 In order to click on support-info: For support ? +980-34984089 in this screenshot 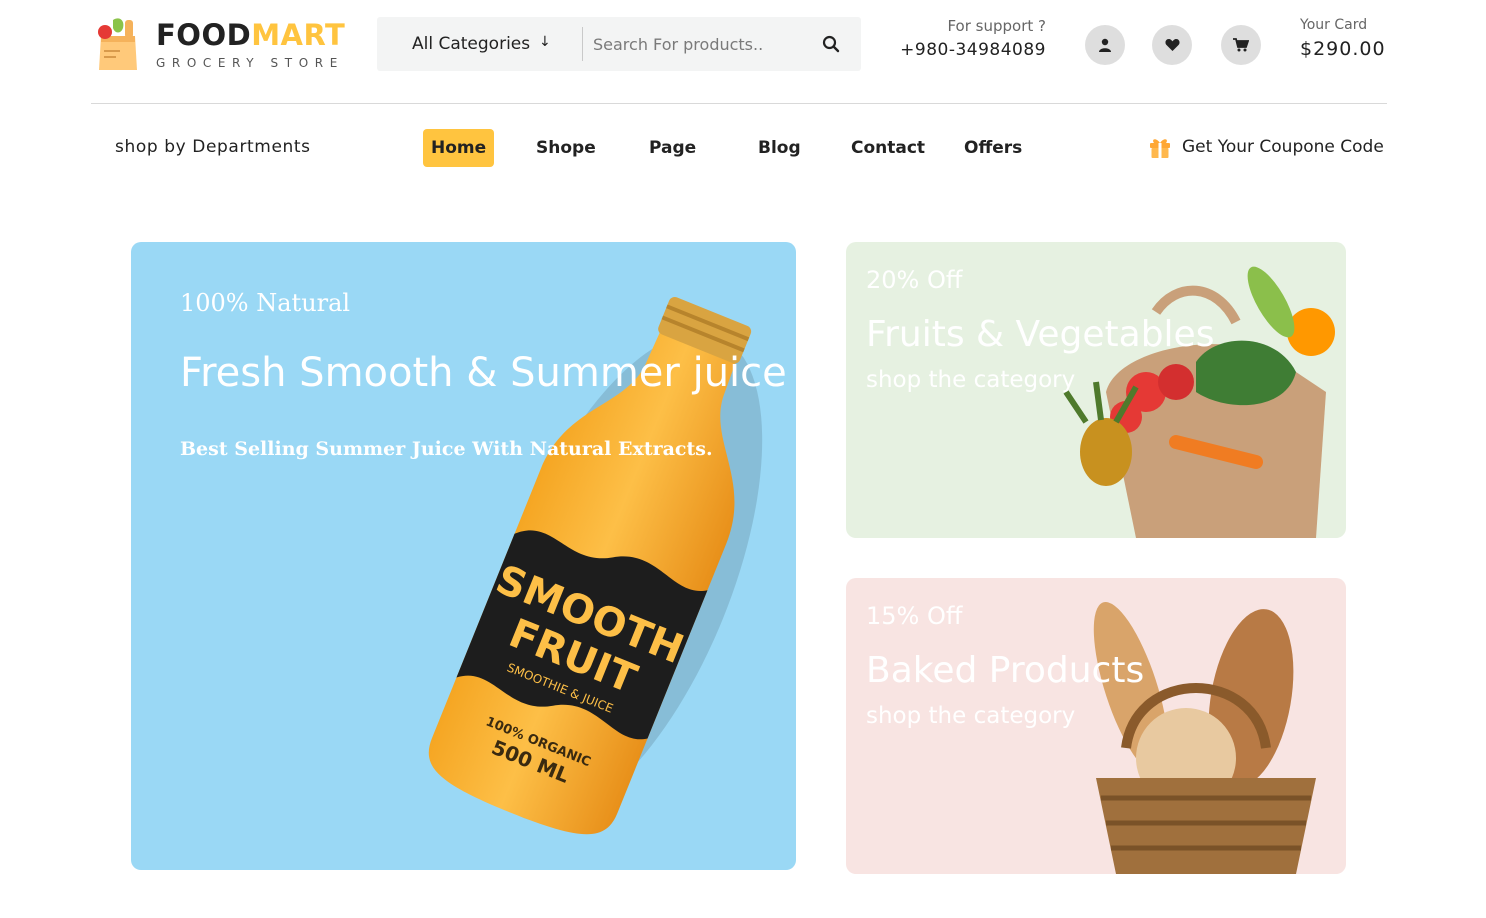, I will do `click(971, 38)`.